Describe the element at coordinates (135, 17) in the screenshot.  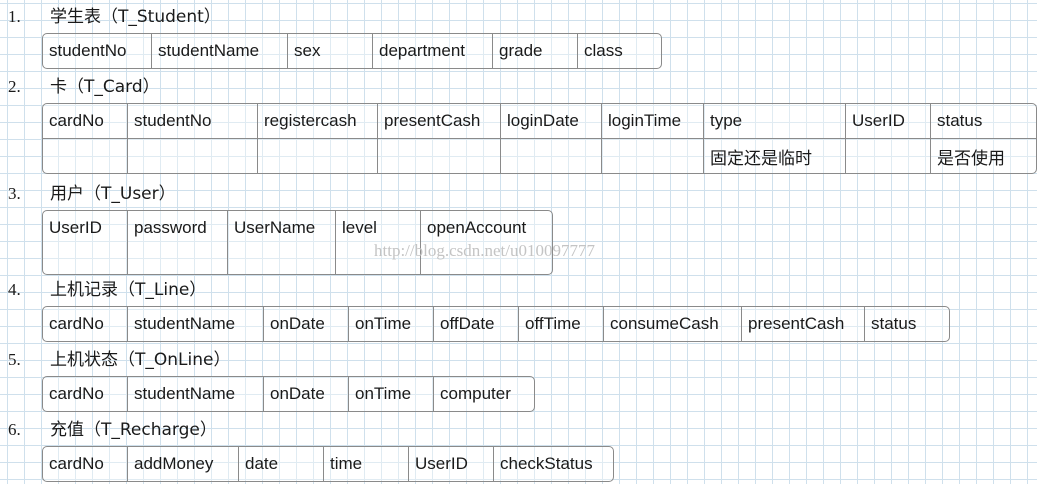
I see `section-title: 学生表（T_Student）` at that location.